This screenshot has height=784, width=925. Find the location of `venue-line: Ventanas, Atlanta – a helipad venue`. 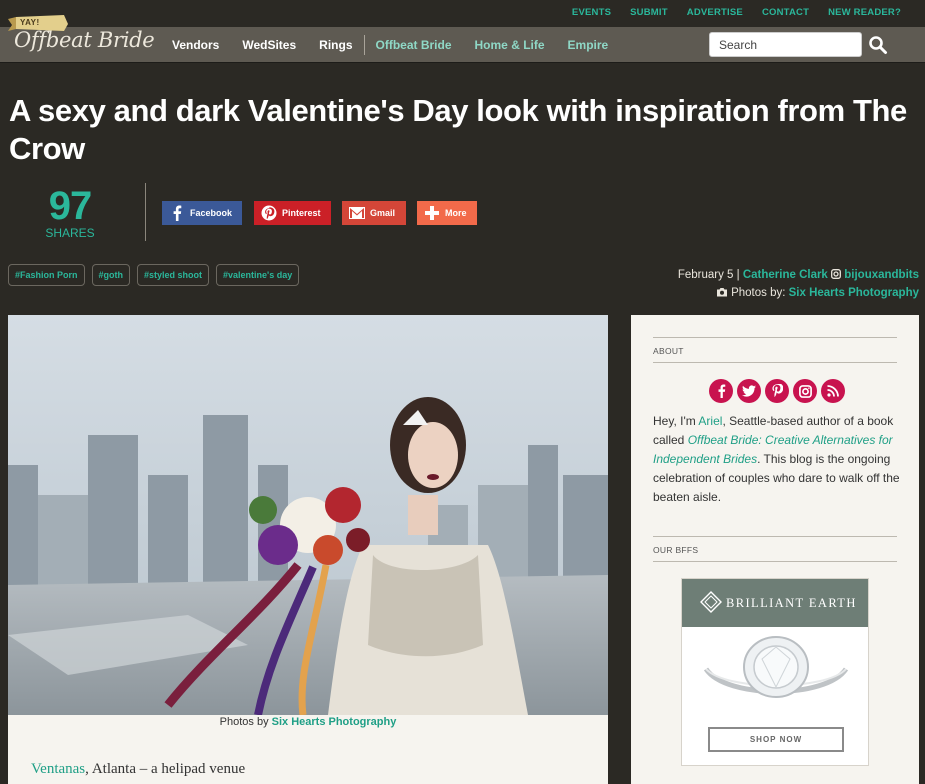

venue-line: Ventanas, Atlanta – a helipad venue is located at coordinates (138, 769).